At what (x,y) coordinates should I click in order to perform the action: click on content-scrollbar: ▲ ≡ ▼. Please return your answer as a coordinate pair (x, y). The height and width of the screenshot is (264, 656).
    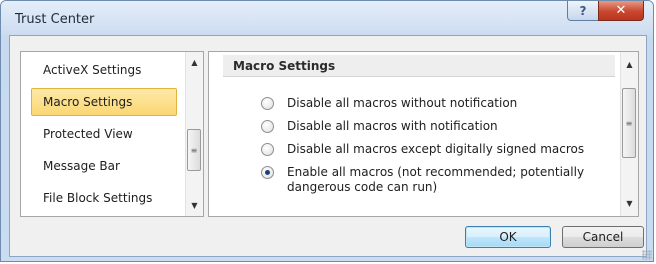
    Looking at the image, I should click on (629, 134).